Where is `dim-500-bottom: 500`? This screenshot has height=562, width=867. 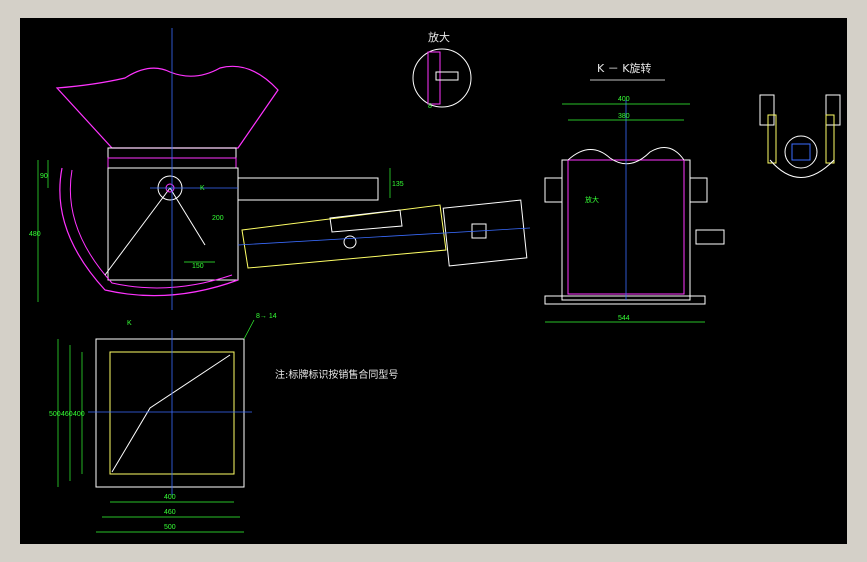 dim-500-bottom: 500 is located at coordinates (170, 527).